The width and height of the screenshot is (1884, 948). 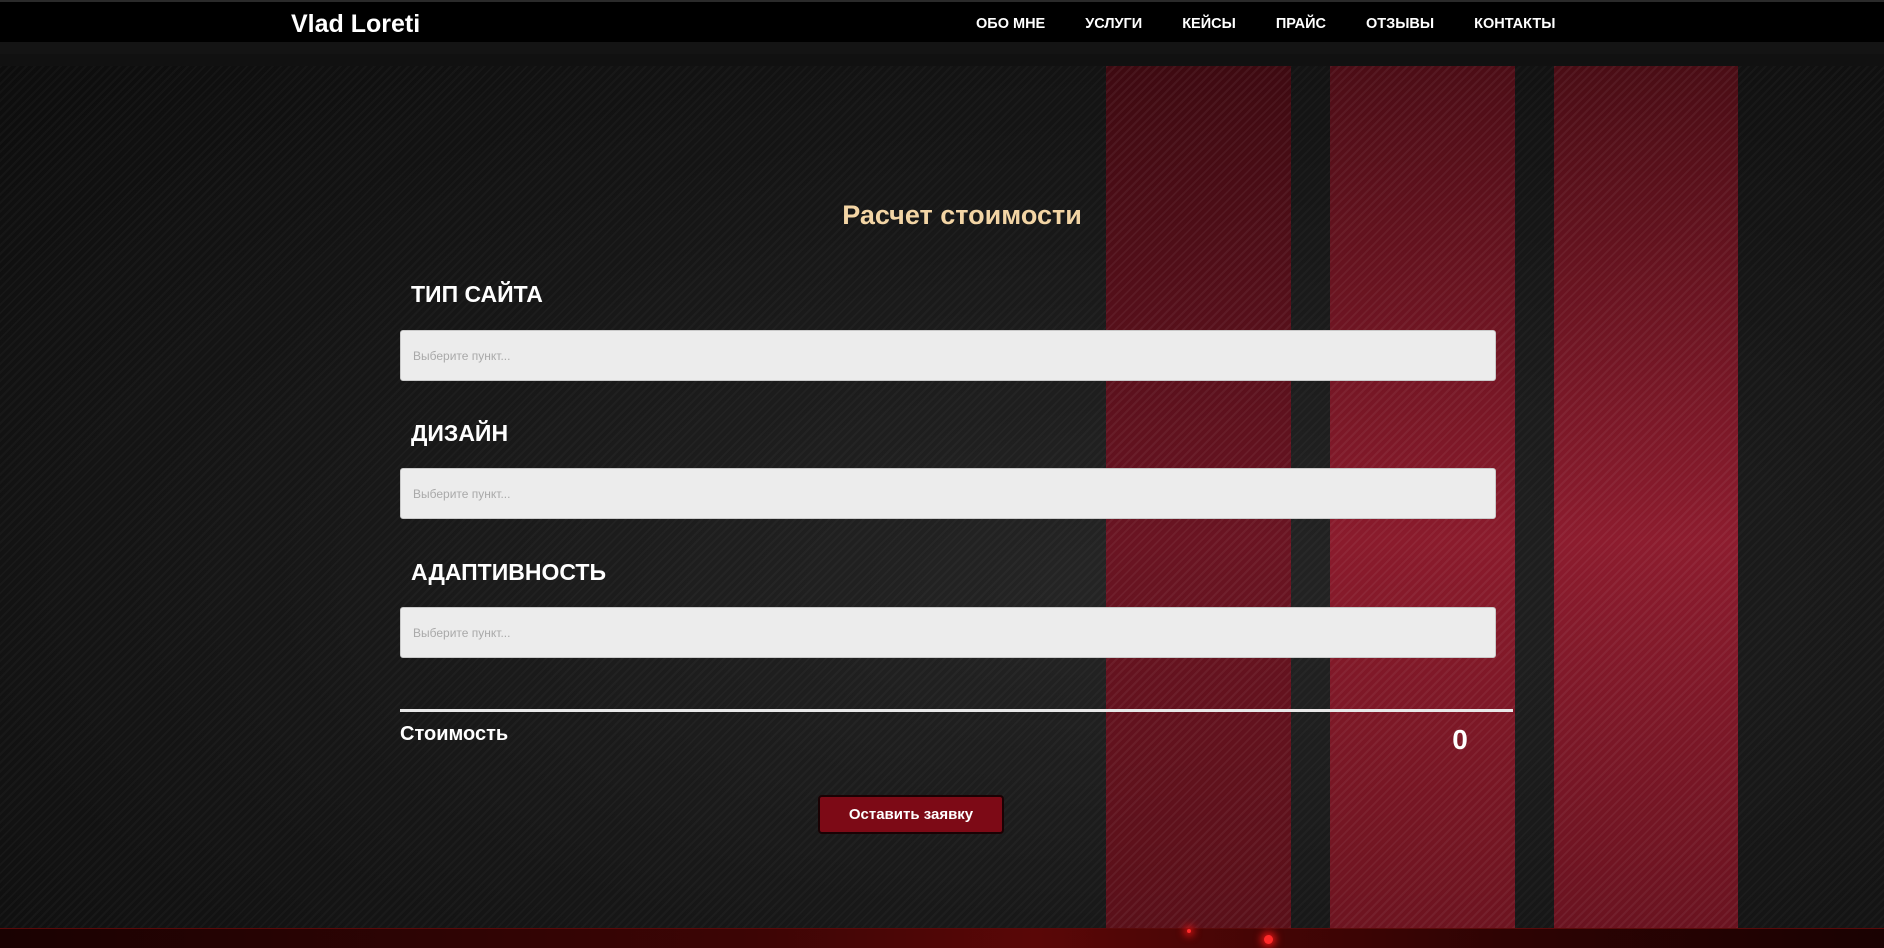 What do you see at coordinates (911, 814) in the screenshot?
I see `submit-request-button: Оставить заявку` at bounding box center [911, 814].